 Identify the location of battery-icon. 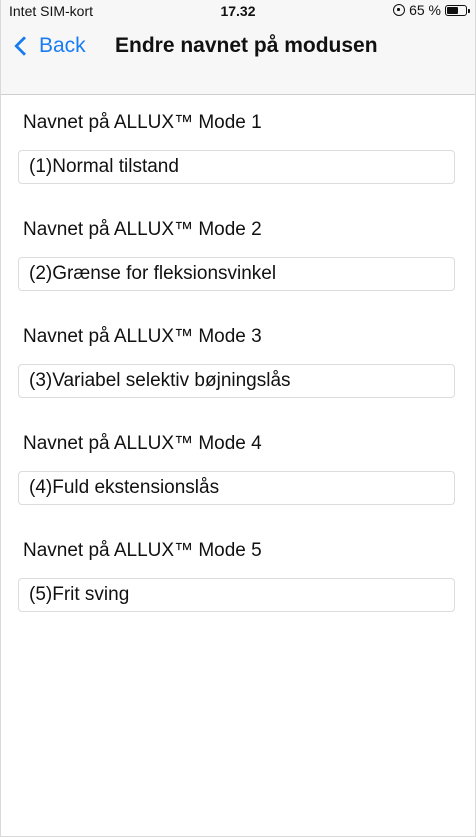
(457, 10).